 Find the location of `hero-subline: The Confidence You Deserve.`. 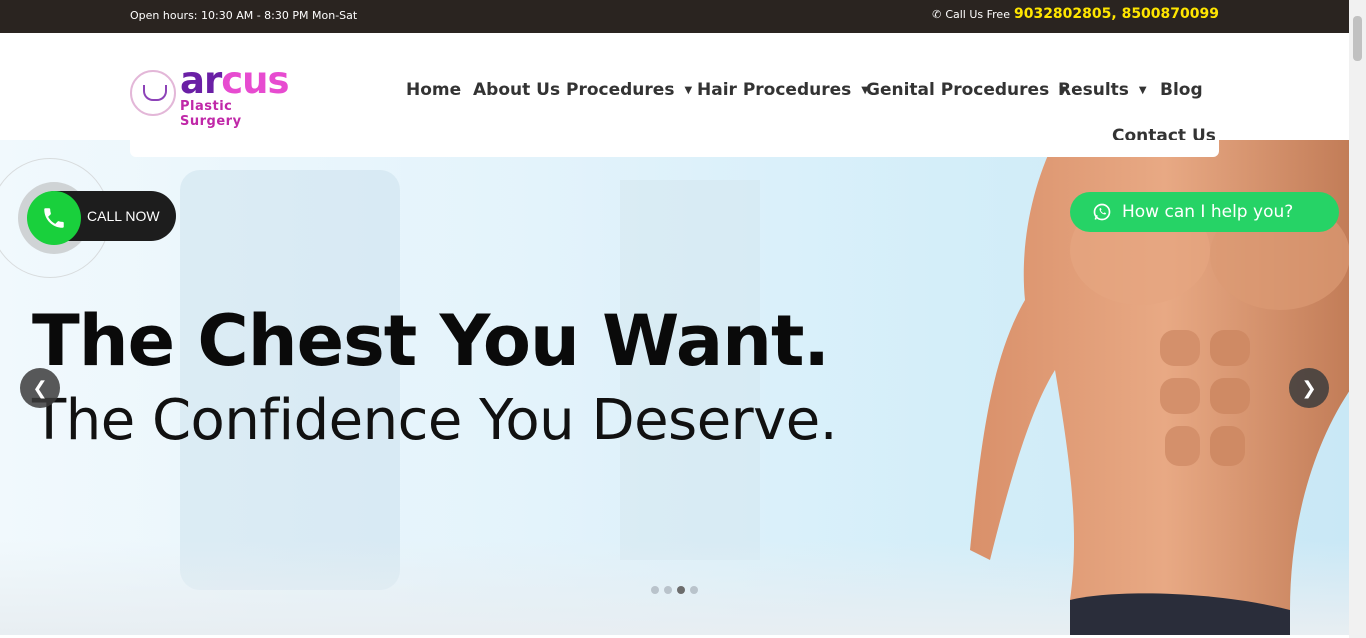

hero-subline: The Confidence You Deserve. is located at coordinates (435, 420).